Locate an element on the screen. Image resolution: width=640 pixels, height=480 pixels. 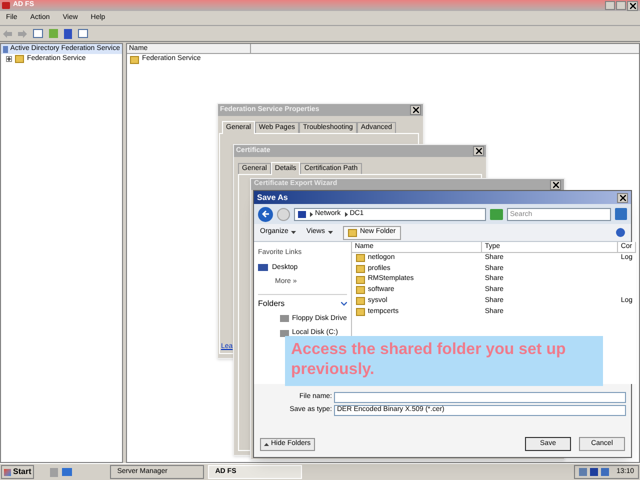
back-arrow-icon is located at coordinates (266, 214).